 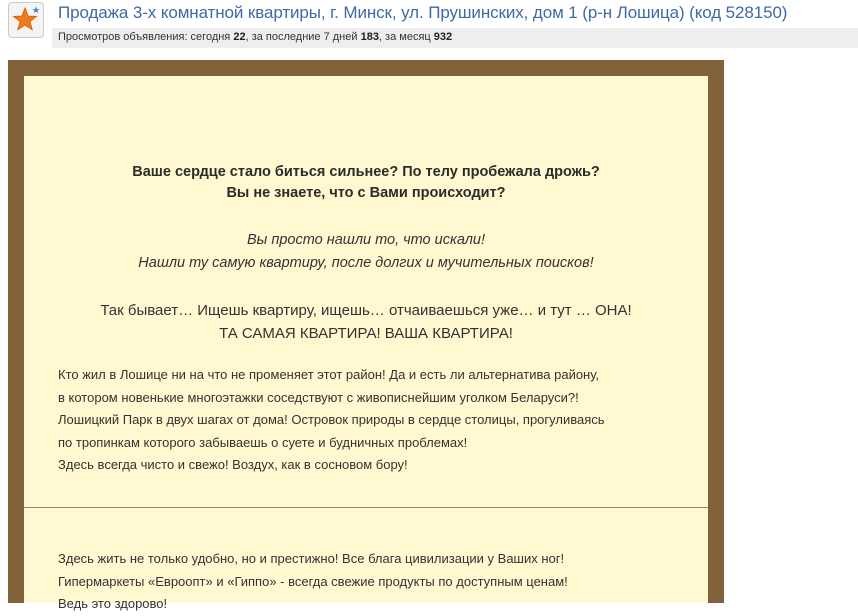 What do you see at coordinates (239, 37) in the screenshot?
I see `views-today: 22` at bounding box center [239, 37].